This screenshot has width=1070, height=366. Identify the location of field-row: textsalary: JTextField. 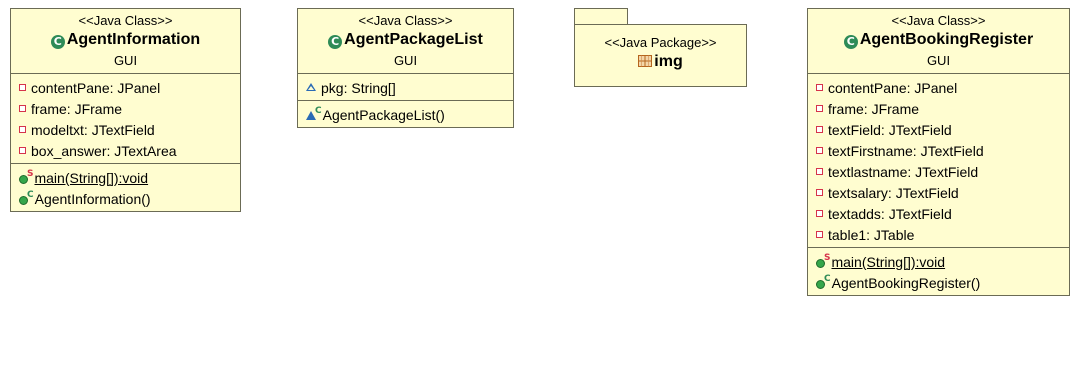
(938, 192).